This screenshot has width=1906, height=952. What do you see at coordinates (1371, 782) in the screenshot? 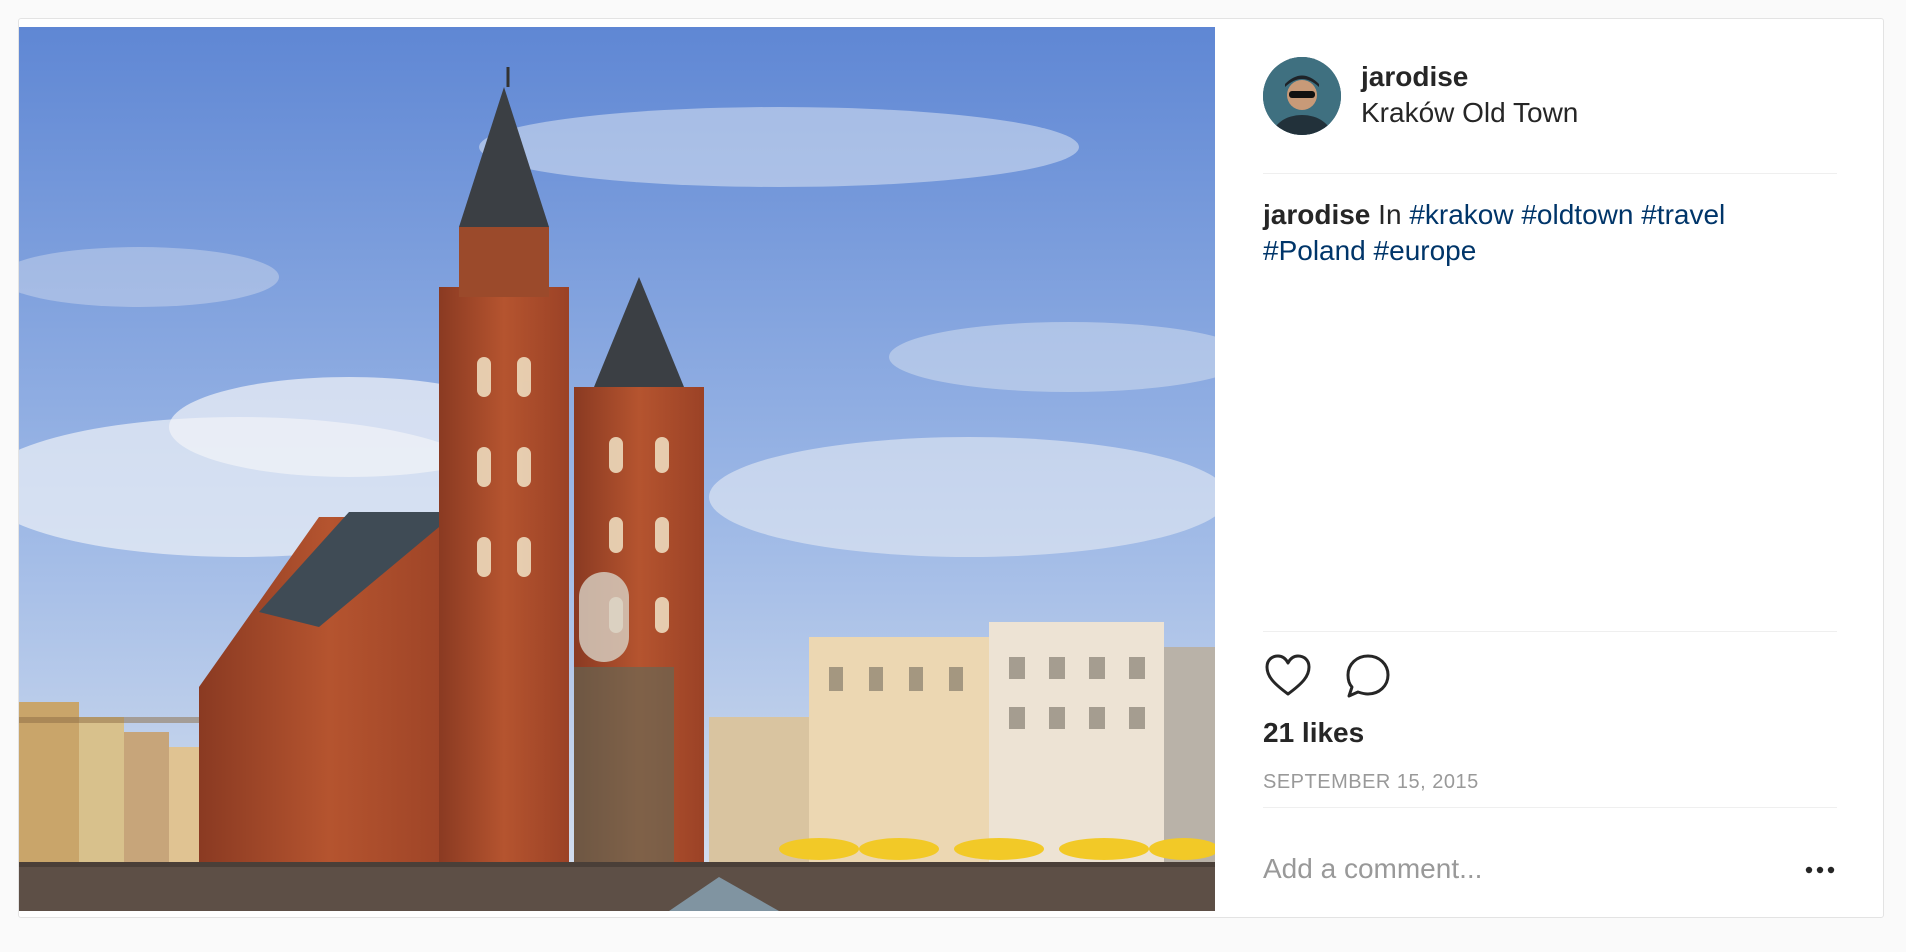
I see `post-date: SEPTEMBER 15, 2015` at bounding box center [1371, 782].